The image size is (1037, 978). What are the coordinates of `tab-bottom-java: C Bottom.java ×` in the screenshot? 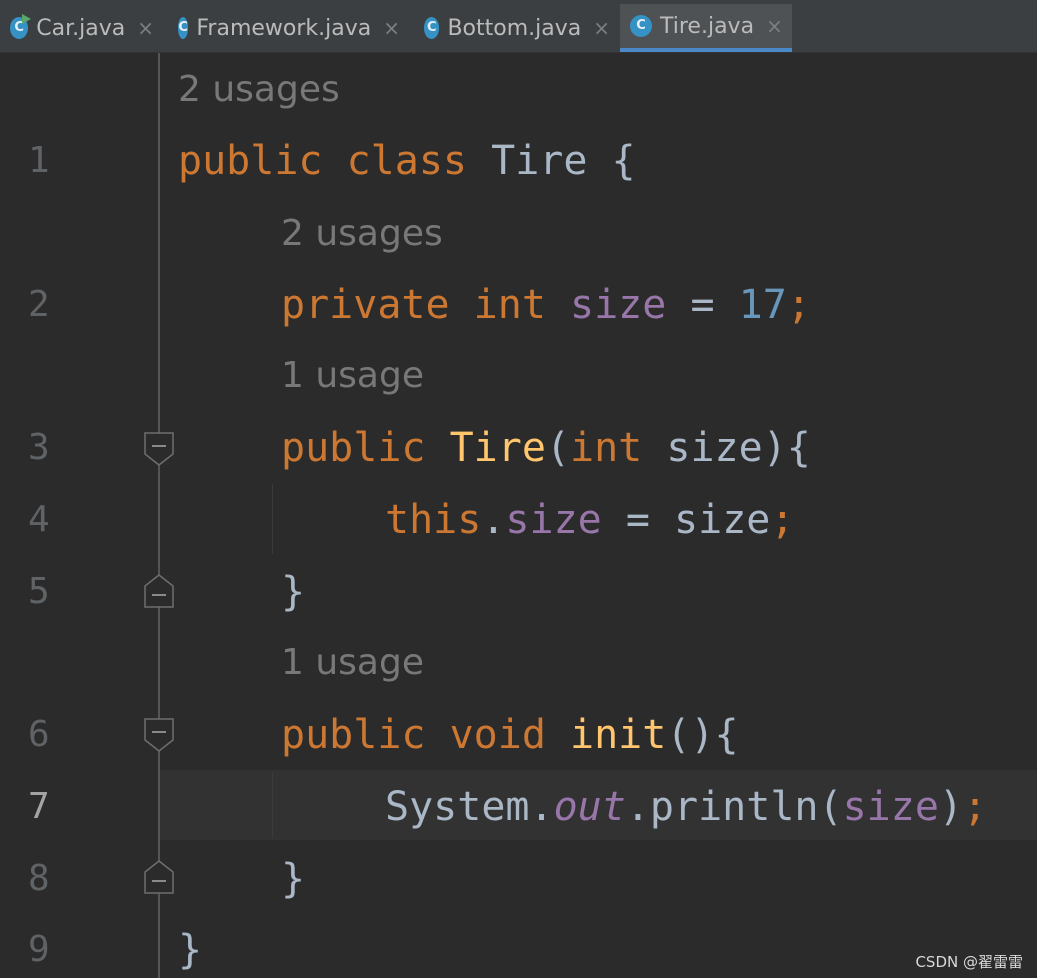 It's located at (516, 28).